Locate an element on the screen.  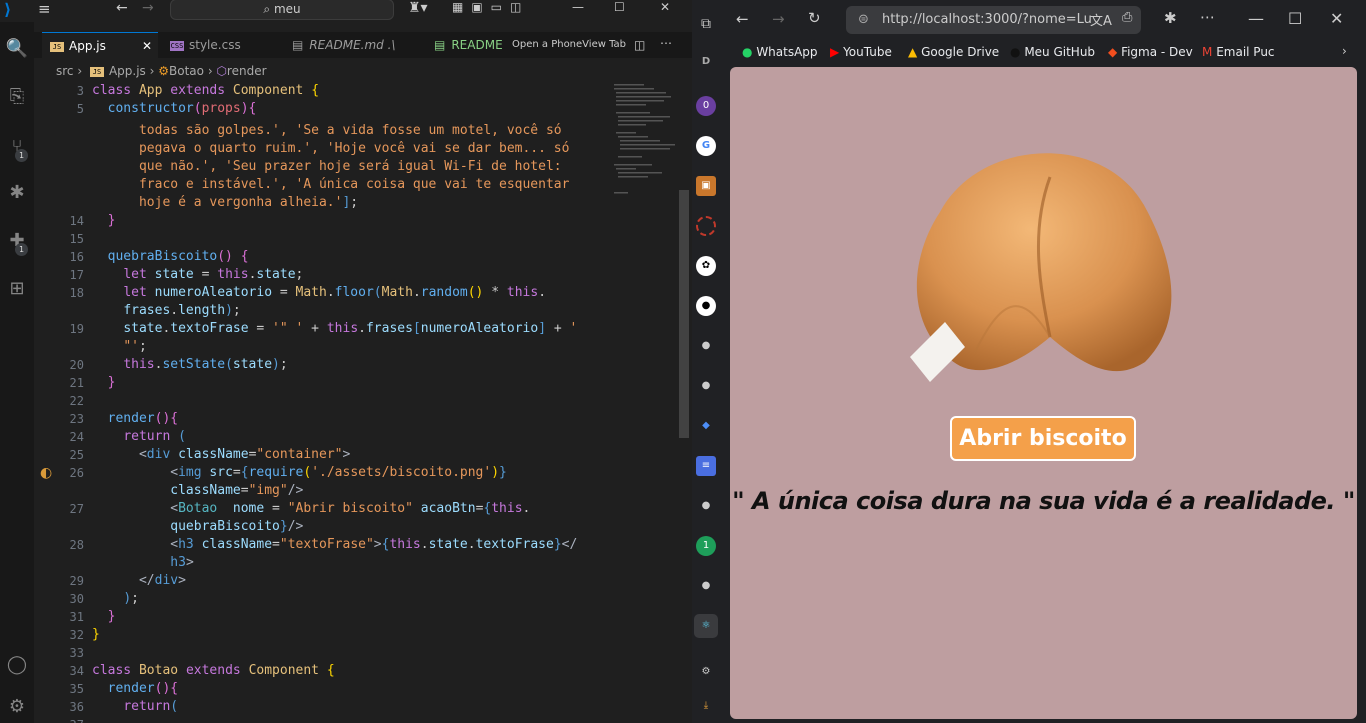
tab-readme-md: ▤ README.md .\ is located at coordinates (358, 45).